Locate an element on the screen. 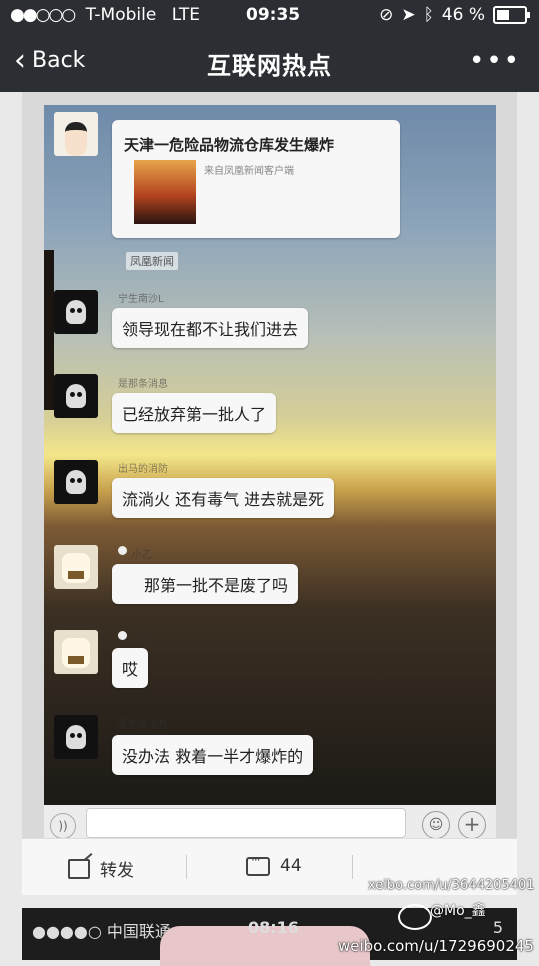 Image resolution: width=539 pixels, height=966 pixels. message-nick: 宁生南沙L is located at coordinates (141, 299).